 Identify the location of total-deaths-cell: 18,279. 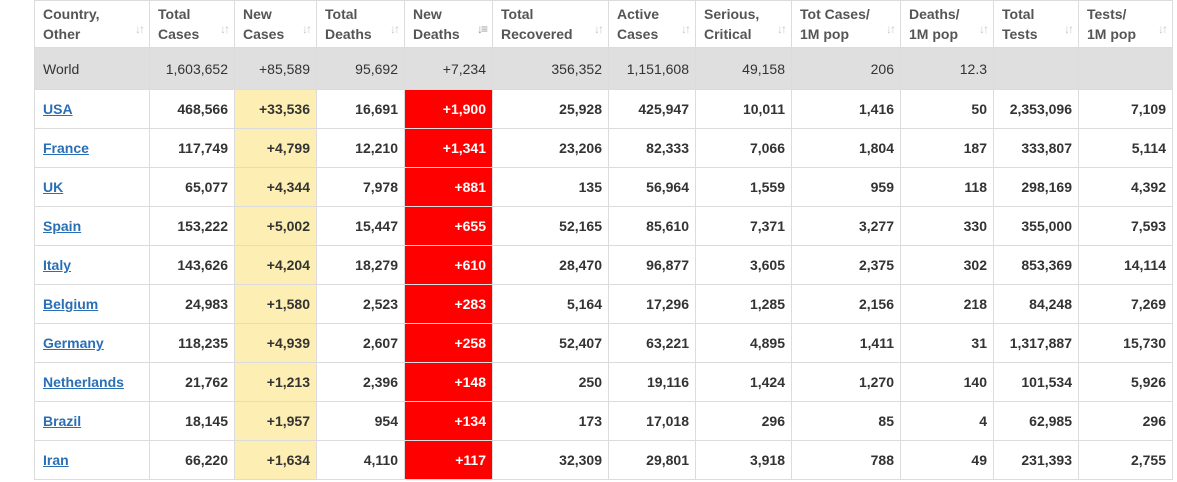
(360, 265).